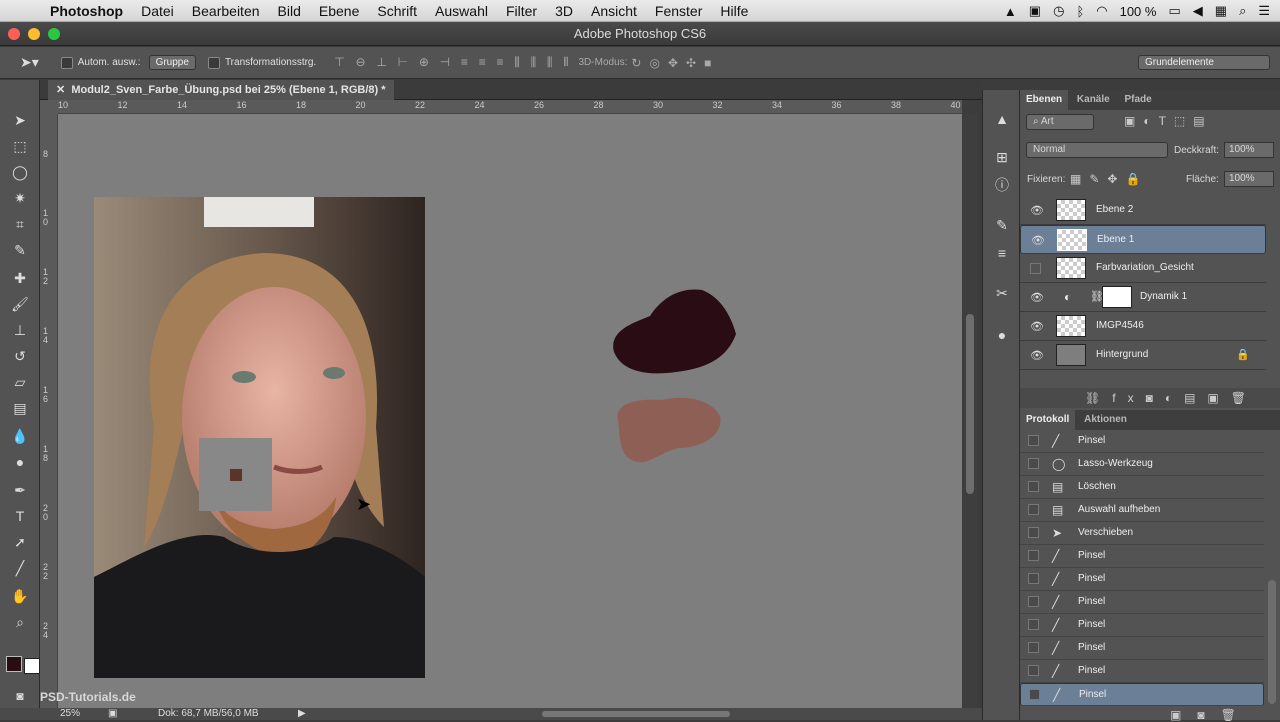 The width and height of the screenshot is (1280, 722). Describe the element at coordinates (1060, 122) in the screenshot. I see `layer-filter-dropdown: ⌕ Art` at that location.